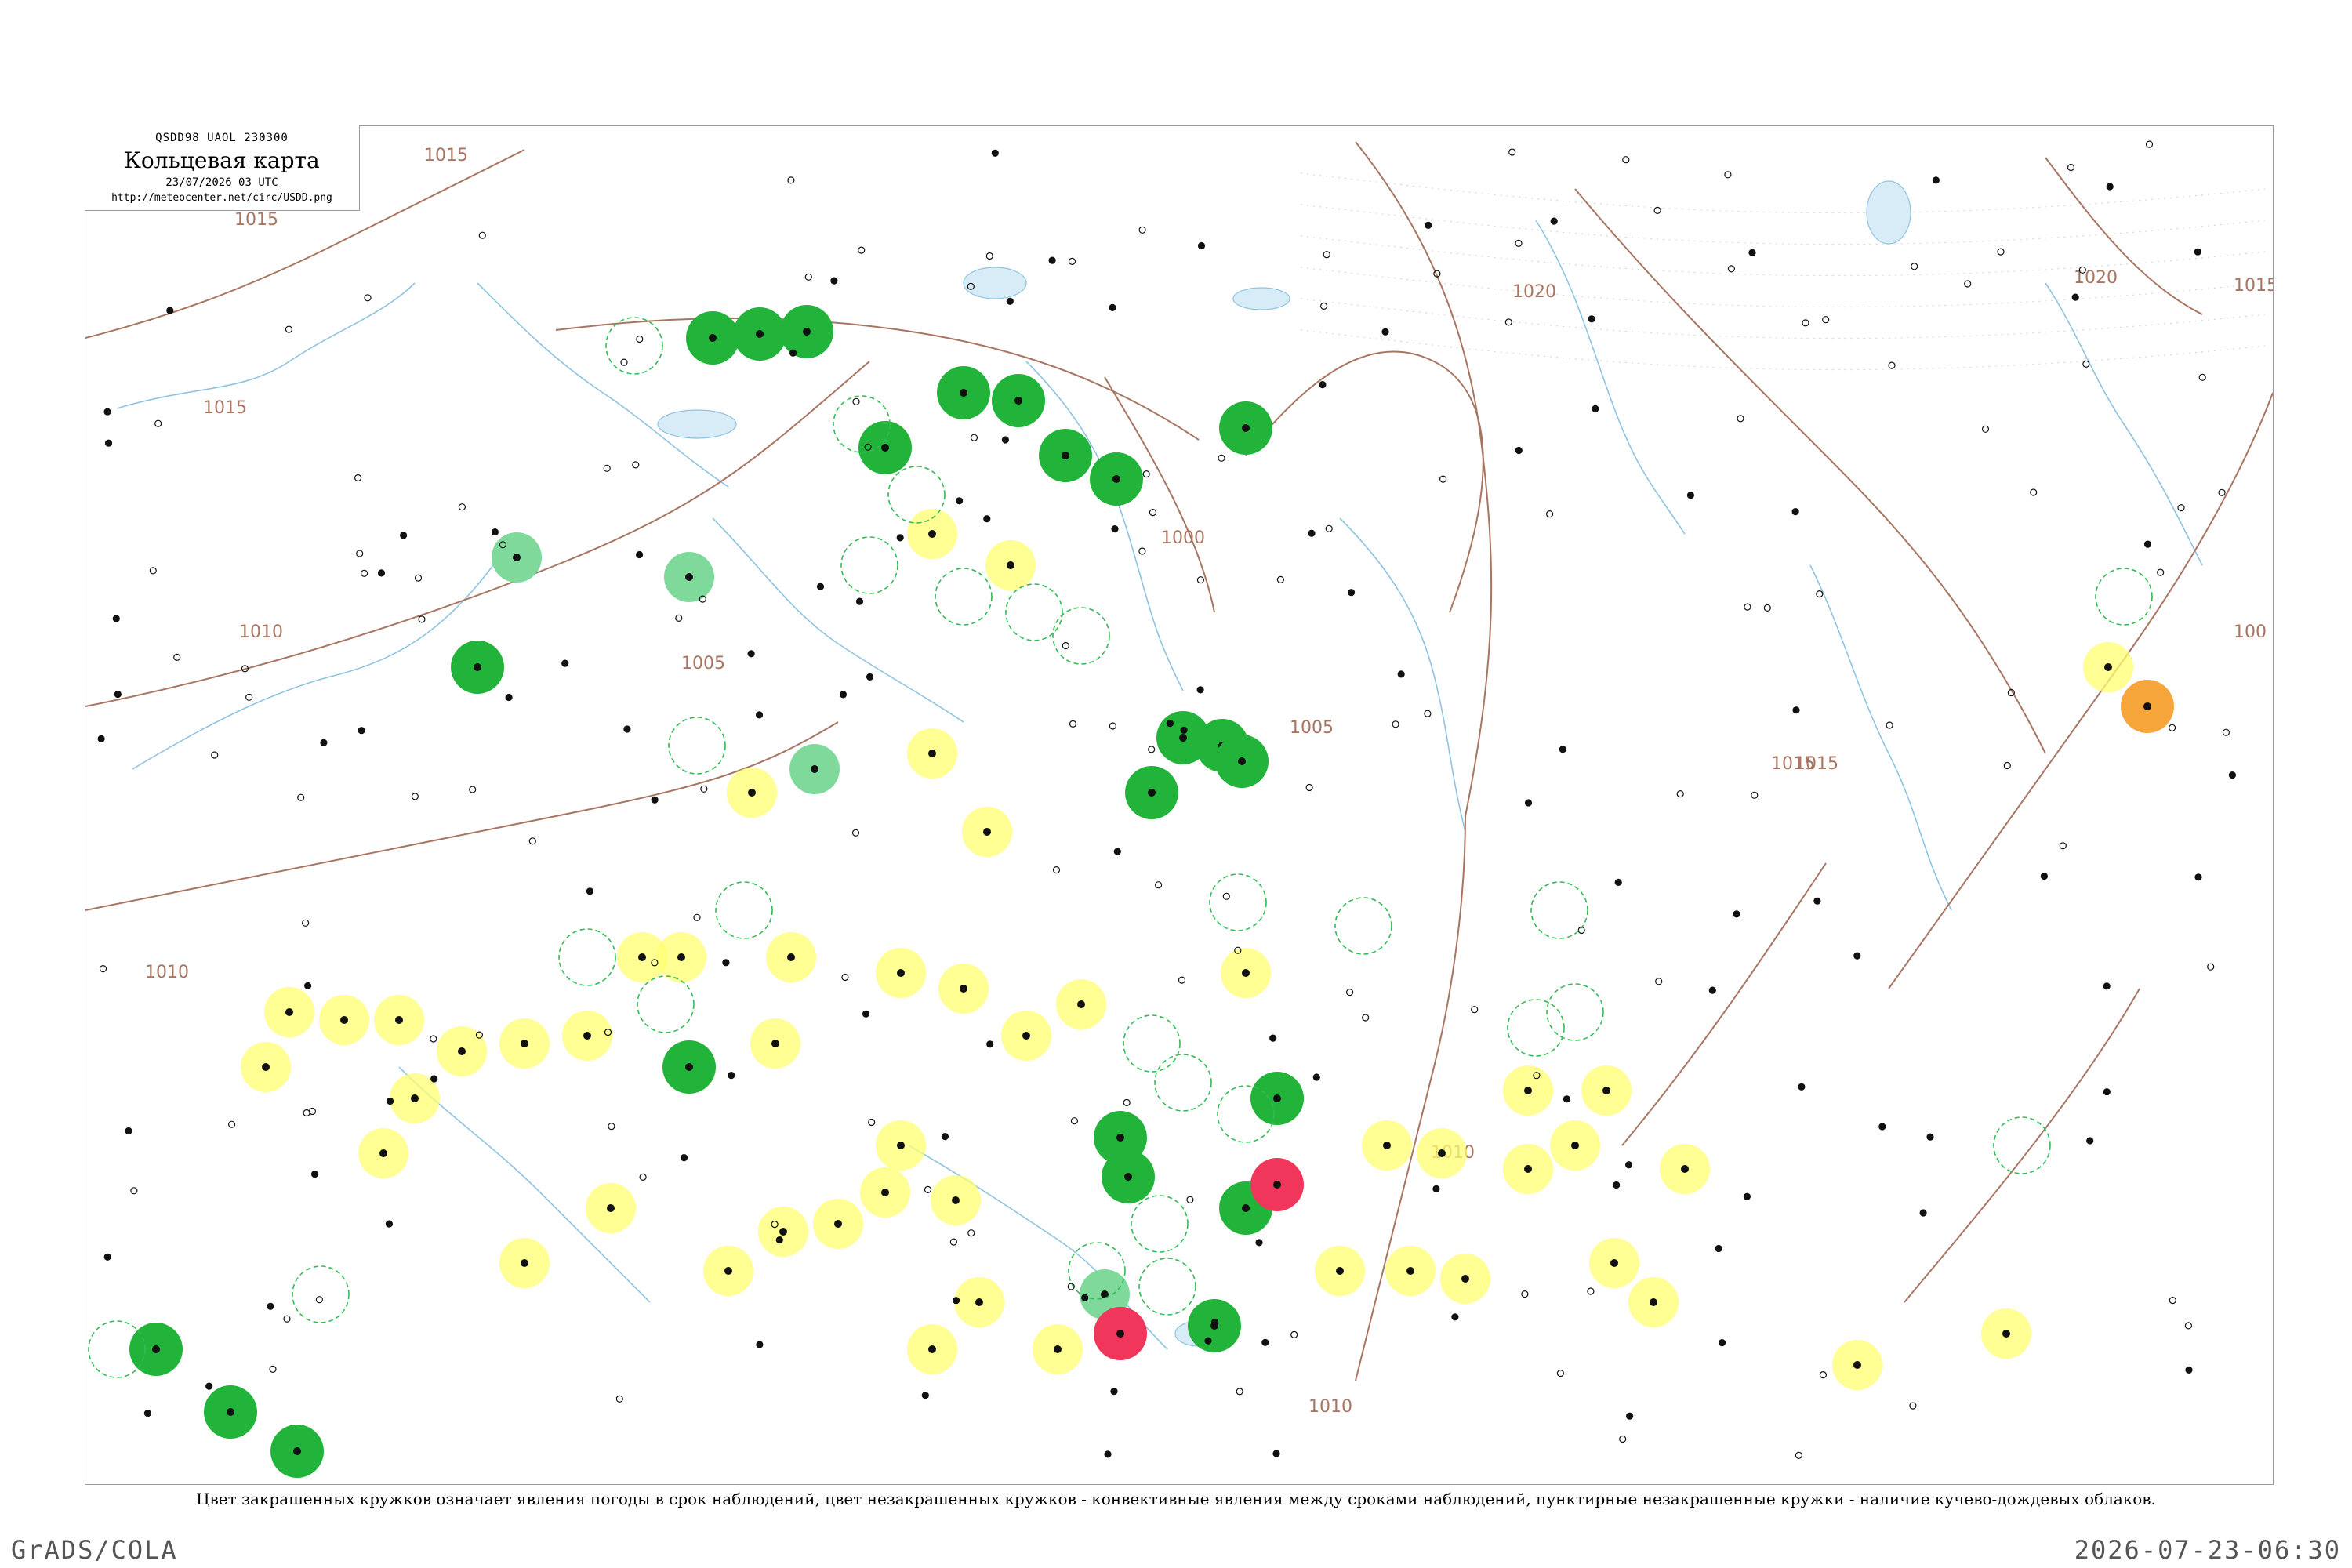 Image resolution: width=2352 pixels, height=1568 pixels. I want to click on map-url: http://meteocenter.net/circ/USDD.png, so click(221, 198).